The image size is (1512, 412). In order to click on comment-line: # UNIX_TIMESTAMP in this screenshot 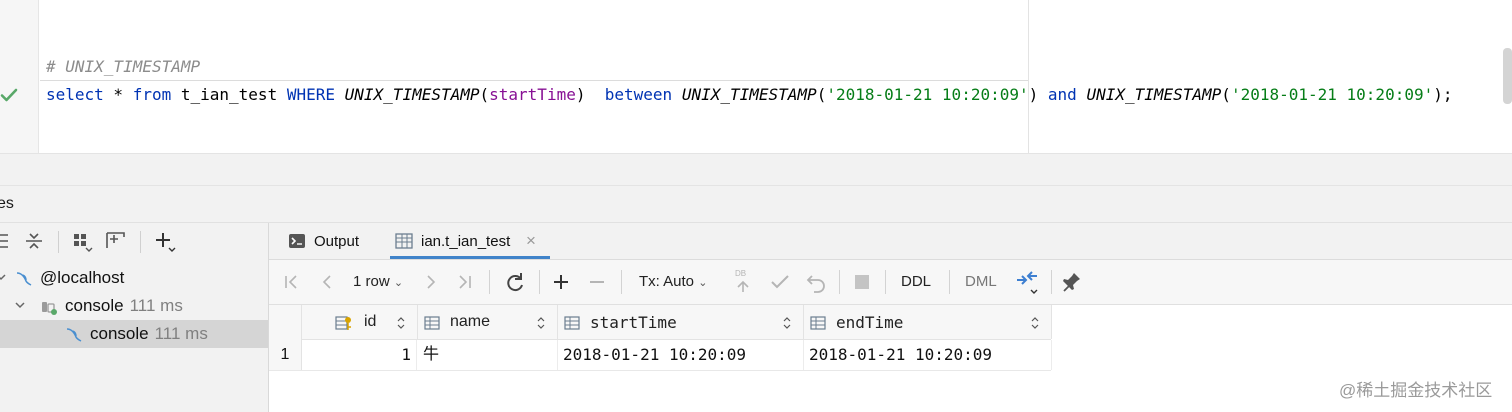, I will do `click(123, 67)`.